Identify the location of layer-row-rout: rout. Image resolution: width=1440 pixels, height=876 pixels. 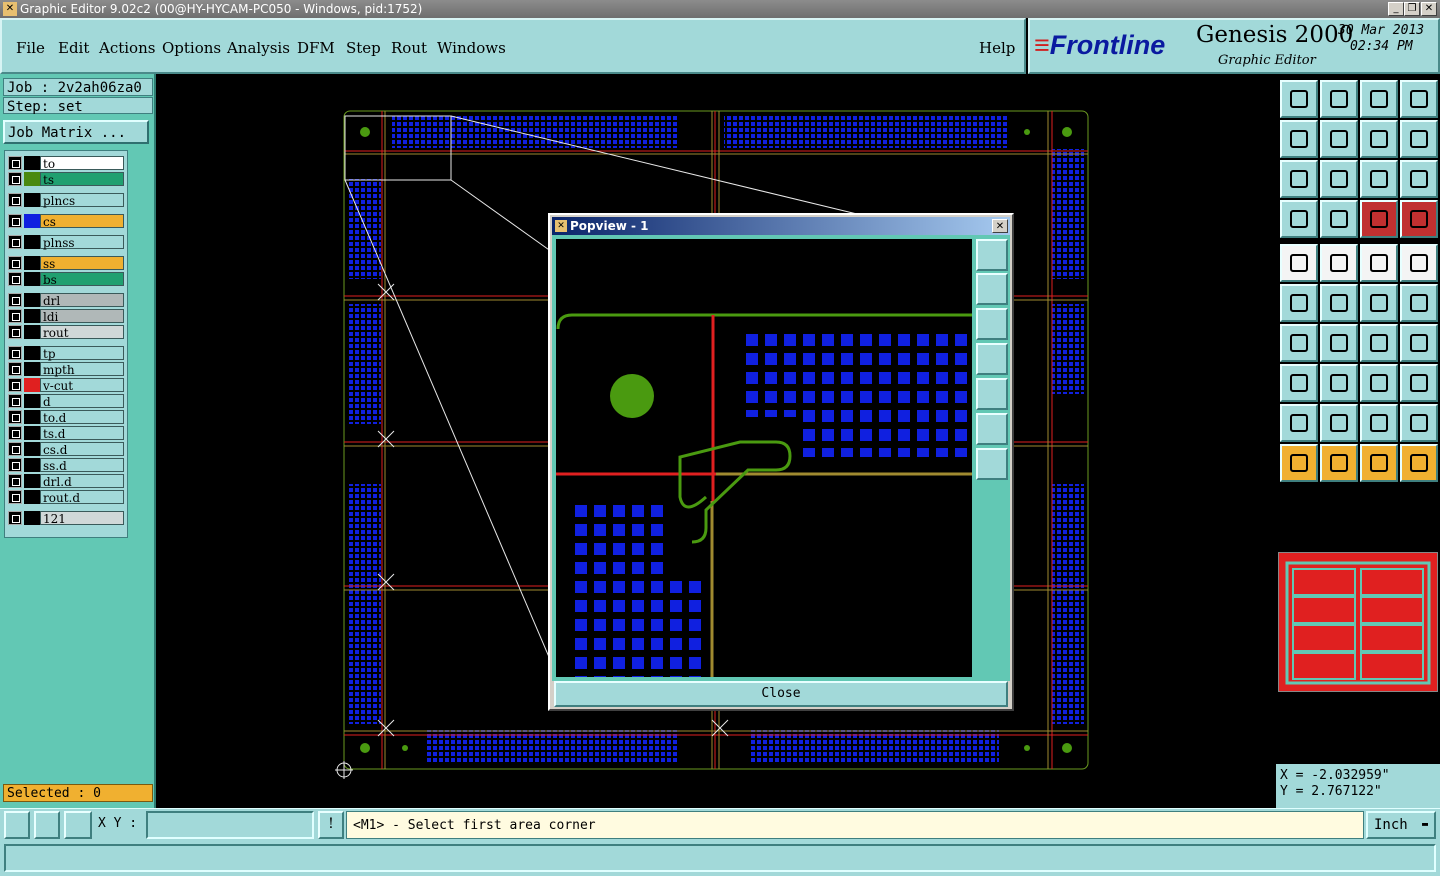
(66, 332).